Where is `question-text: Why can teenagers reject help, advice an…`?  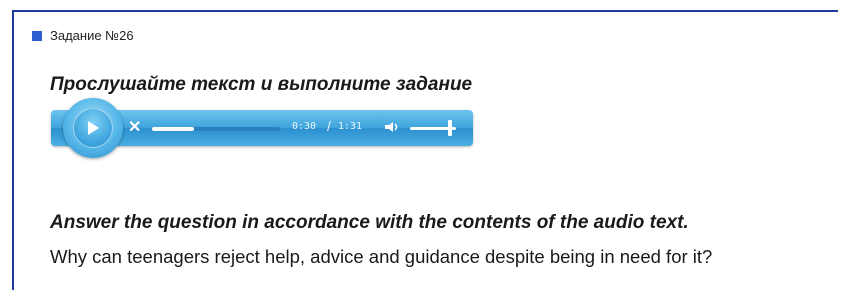
question-text: Why can teenagers reject help, advice an… is located at coordinates (381, 256).